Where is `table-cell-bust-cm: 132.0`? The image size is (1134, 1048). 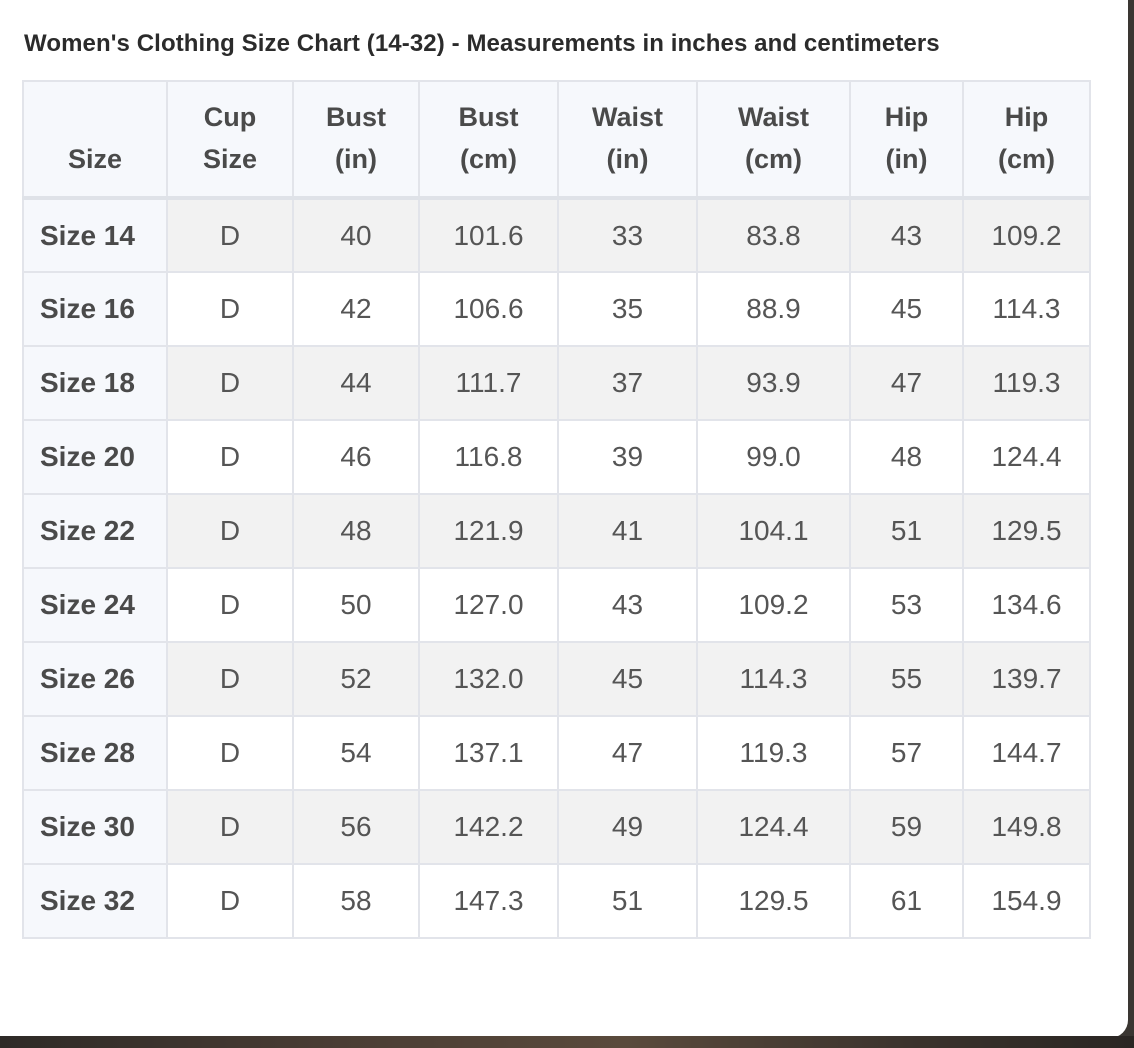 table-cell-bust-cm: 132.0 is located at coordinates (488, 679).